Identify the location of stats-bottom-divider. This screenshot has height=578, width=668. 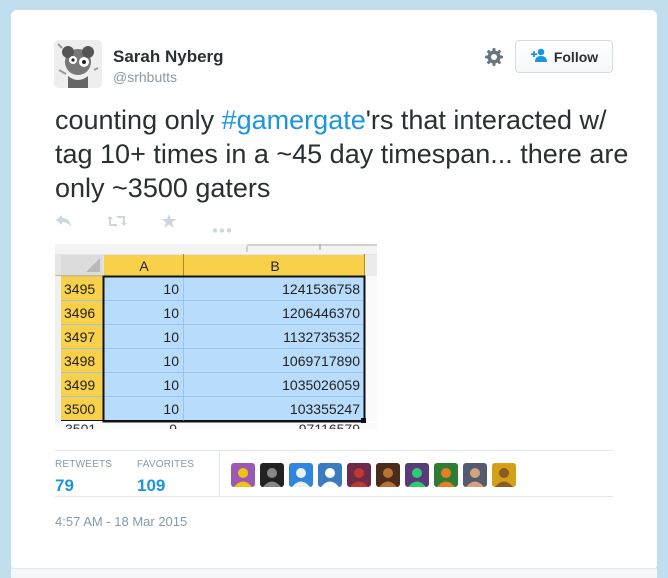
(334, 496).